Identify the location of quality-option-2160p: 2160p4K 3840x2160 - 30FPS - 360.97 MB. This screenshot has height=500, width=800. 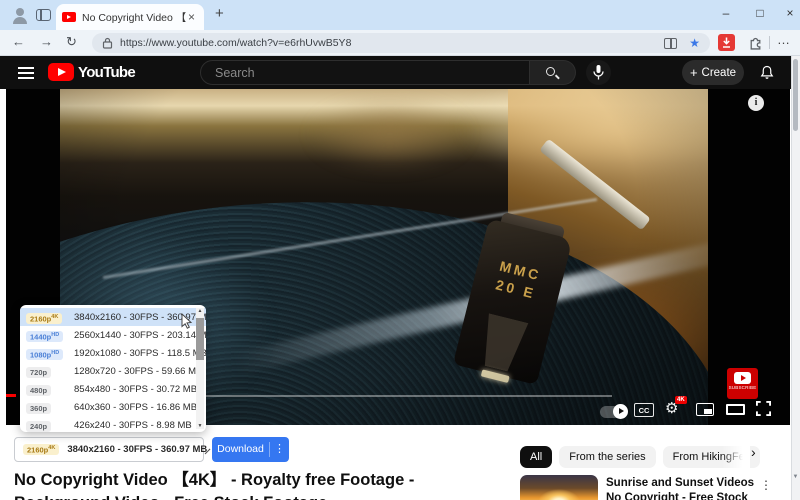
(113, 317).